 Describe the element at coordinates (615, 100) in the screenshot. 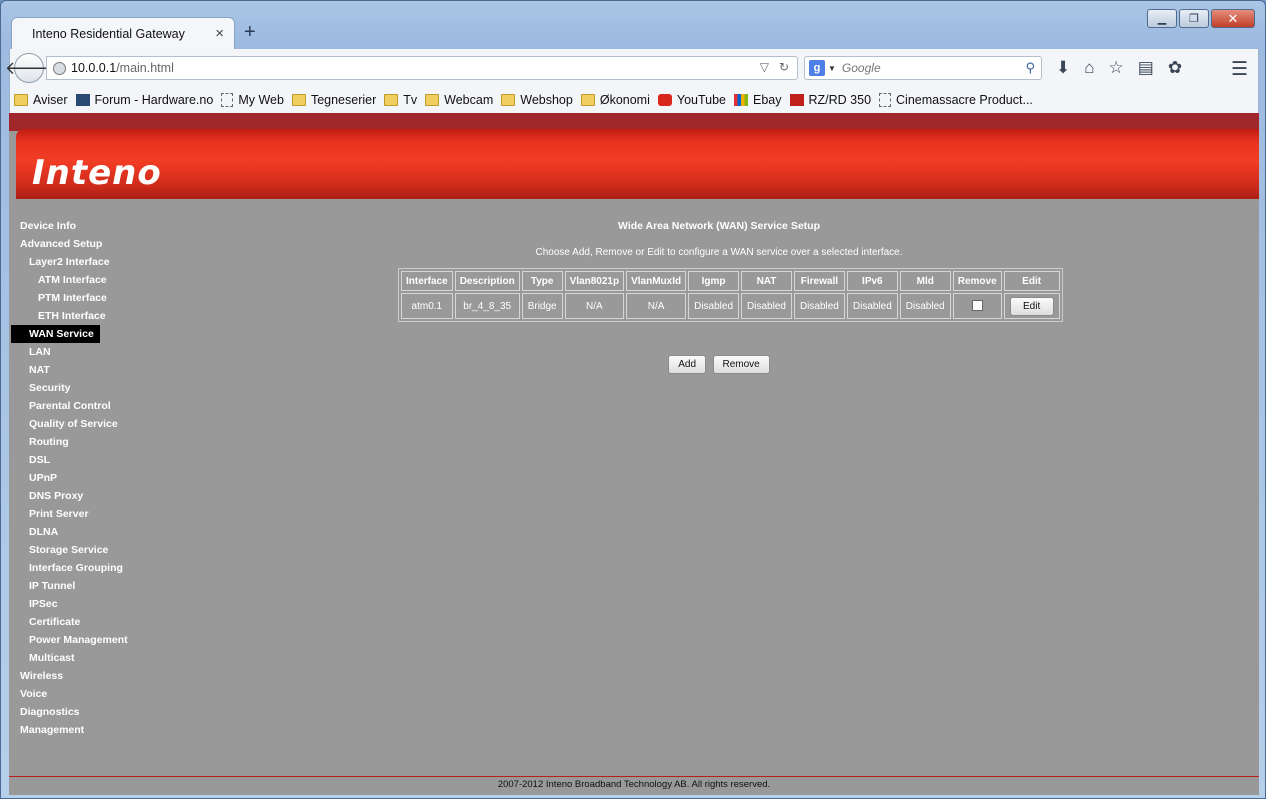

I see `bookmark-item: Økonomi` at that location.